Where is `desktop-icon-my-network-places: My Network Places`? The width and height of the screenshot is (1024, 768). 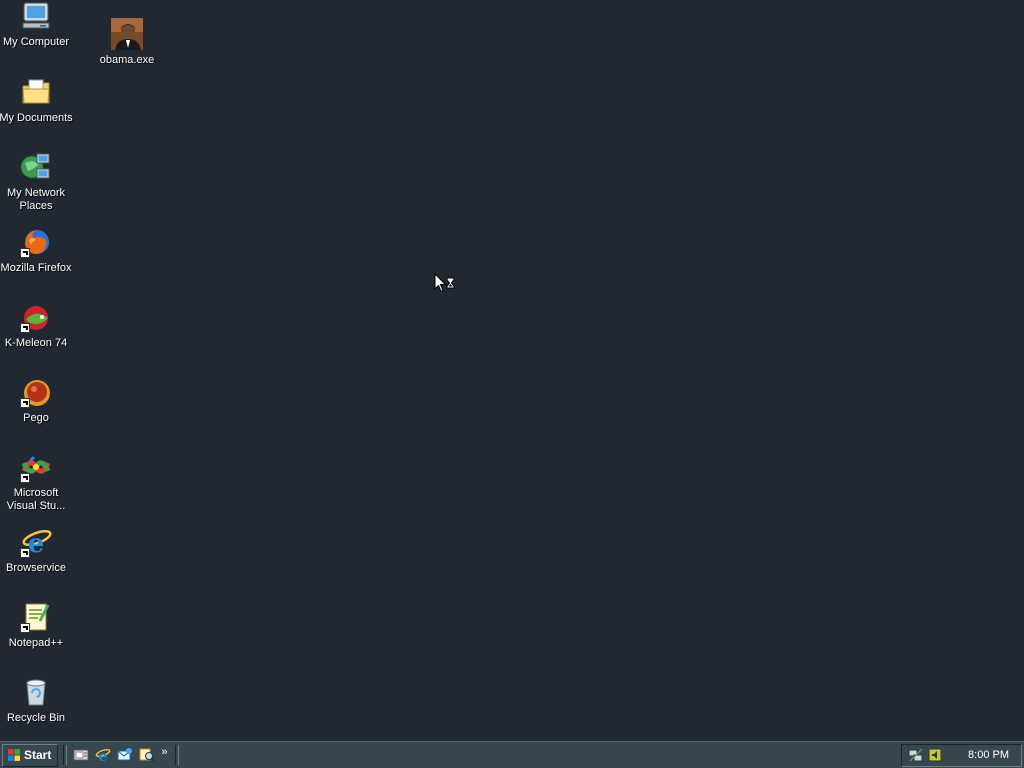
desktop-icon-my-network-places: My Network Places is located at coordinates (36, 182).